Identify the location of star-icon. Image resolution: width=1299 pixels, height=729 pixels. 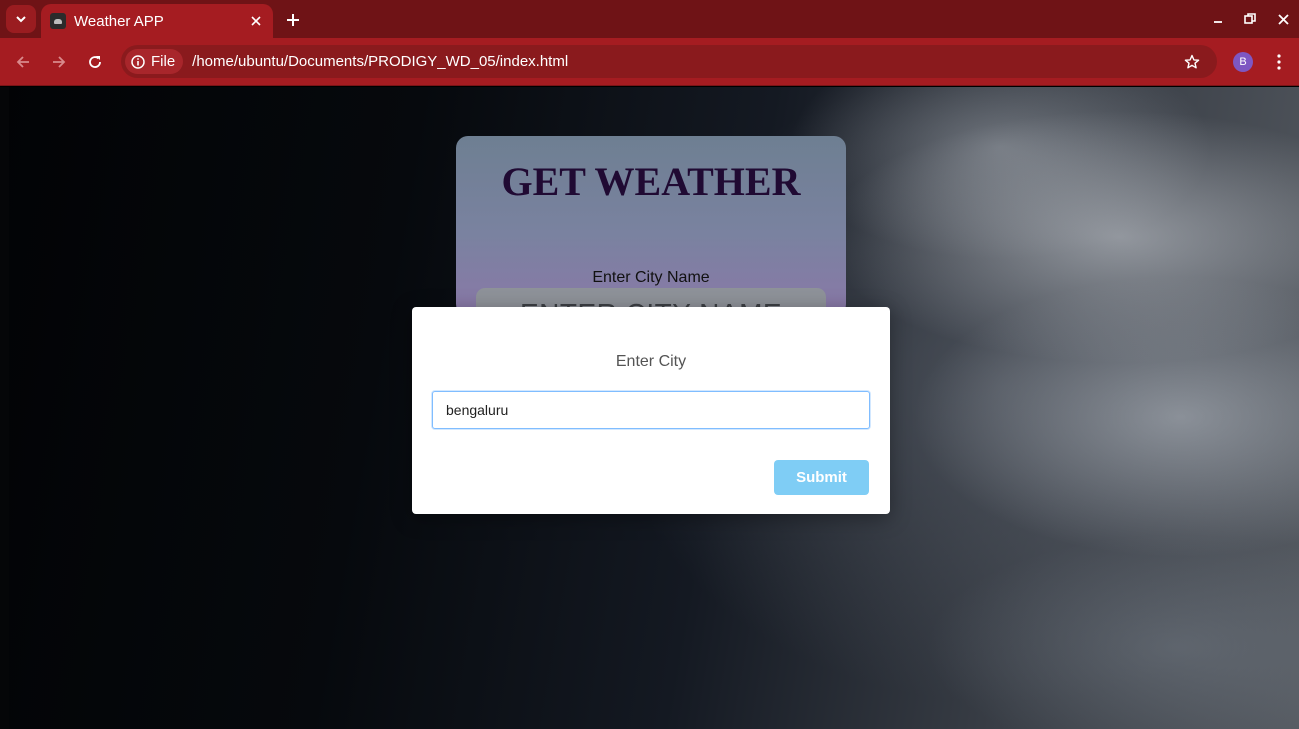
(1192, 61).